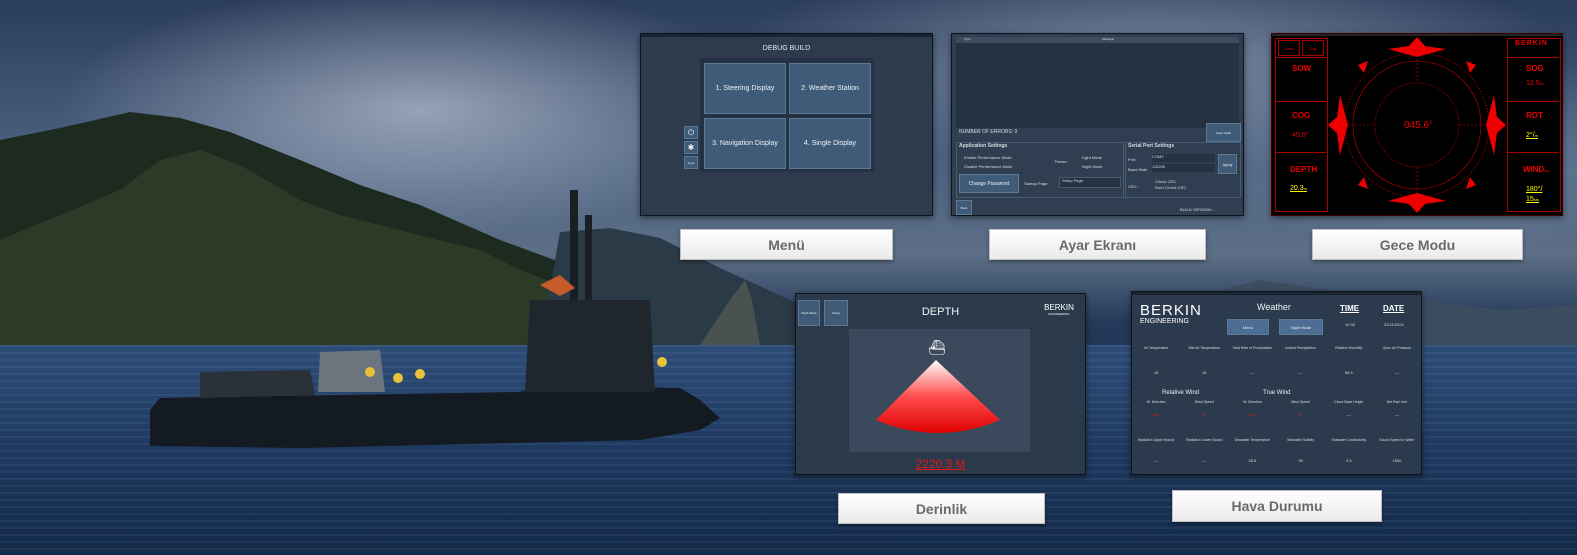  What do you see at coordinates (1301, 450) in the screenshot?
I see `weather-cell: Seawater Salinity 35` at bounding box center [1301, 450].